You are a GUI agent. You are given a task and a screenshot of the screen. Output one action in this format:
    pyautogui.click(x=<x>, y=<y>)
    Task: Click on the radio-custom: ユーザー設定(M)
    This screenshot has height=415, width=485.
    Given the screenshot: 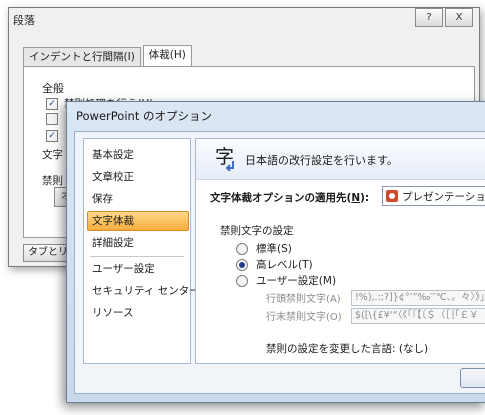 What is the action you would take?
    pyautogui.click(x=286, y=280)
    